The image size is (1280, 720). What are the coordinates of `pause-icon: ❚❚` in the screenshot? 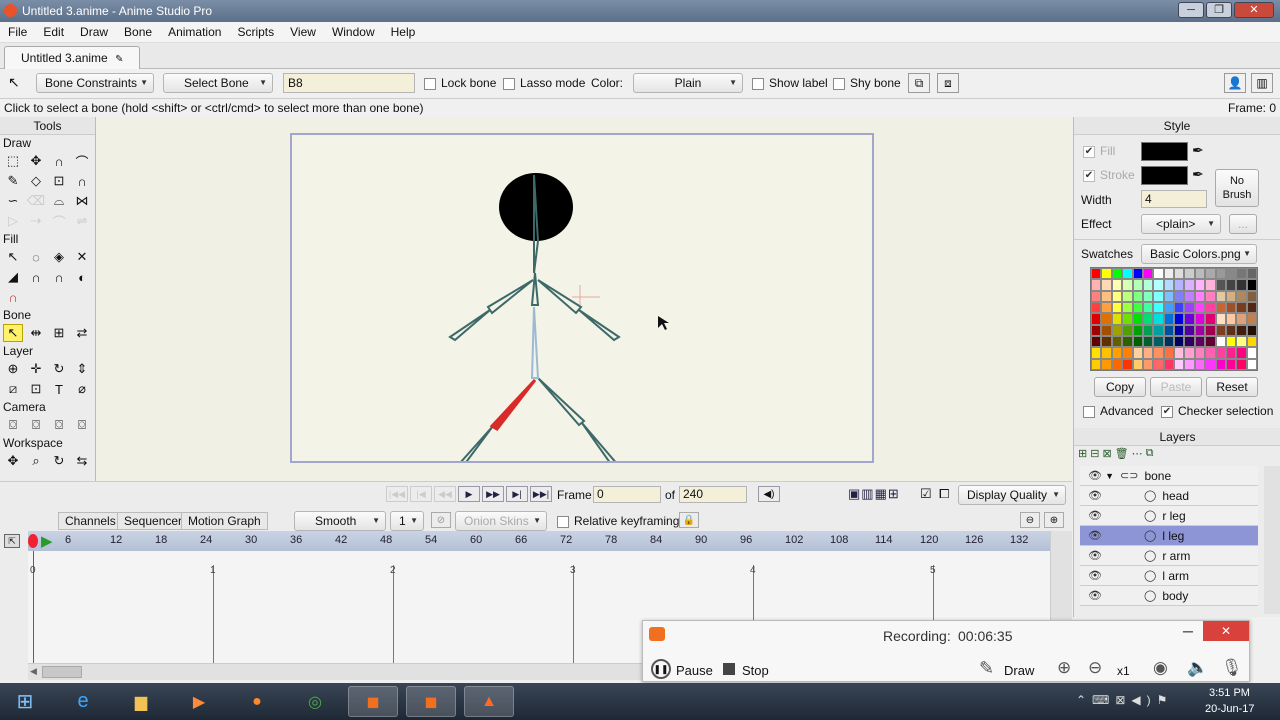 It's located at (661, 669).